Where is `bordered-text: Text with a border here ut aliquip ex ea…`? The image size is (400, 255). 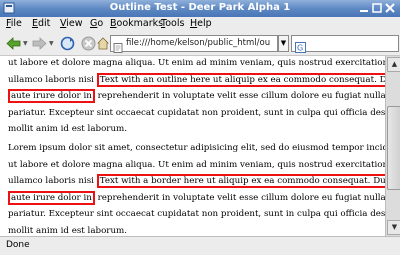 bordered-text: Text with a border here ut aliquip ex ea… is located at coordinates (240, 181).